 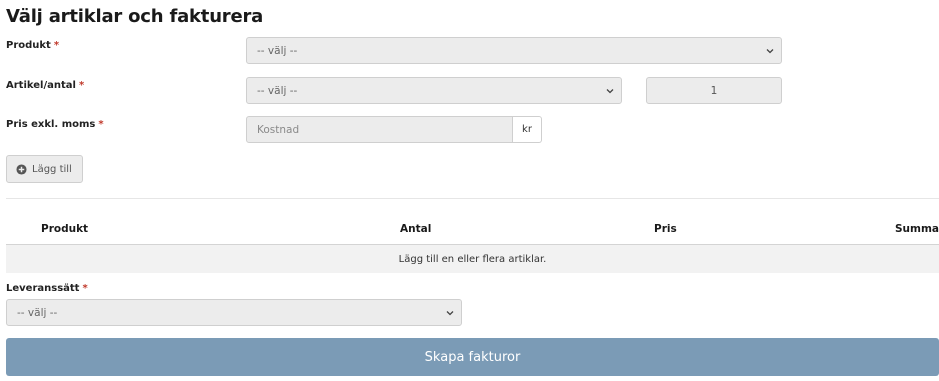 What do you see at coordinates (135, 16) in the screenshot?
I see `page-title: Välj artiklar och fakturera` at bounding box center [135, 16].